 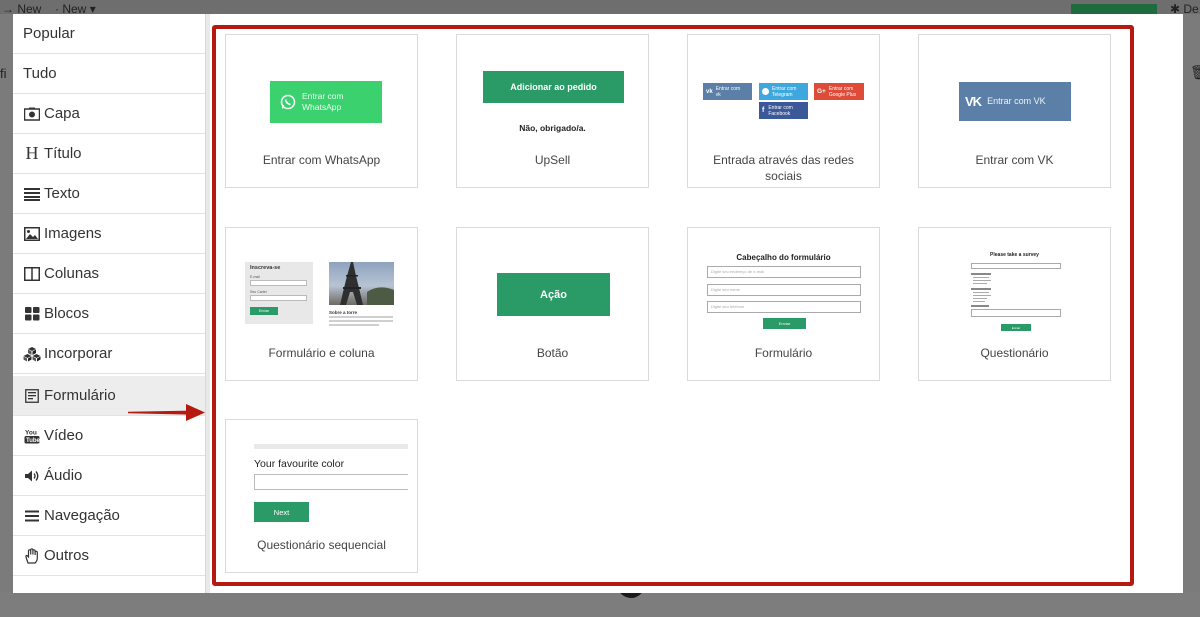 I want to click on image-icon, so click(x=32, y=234).